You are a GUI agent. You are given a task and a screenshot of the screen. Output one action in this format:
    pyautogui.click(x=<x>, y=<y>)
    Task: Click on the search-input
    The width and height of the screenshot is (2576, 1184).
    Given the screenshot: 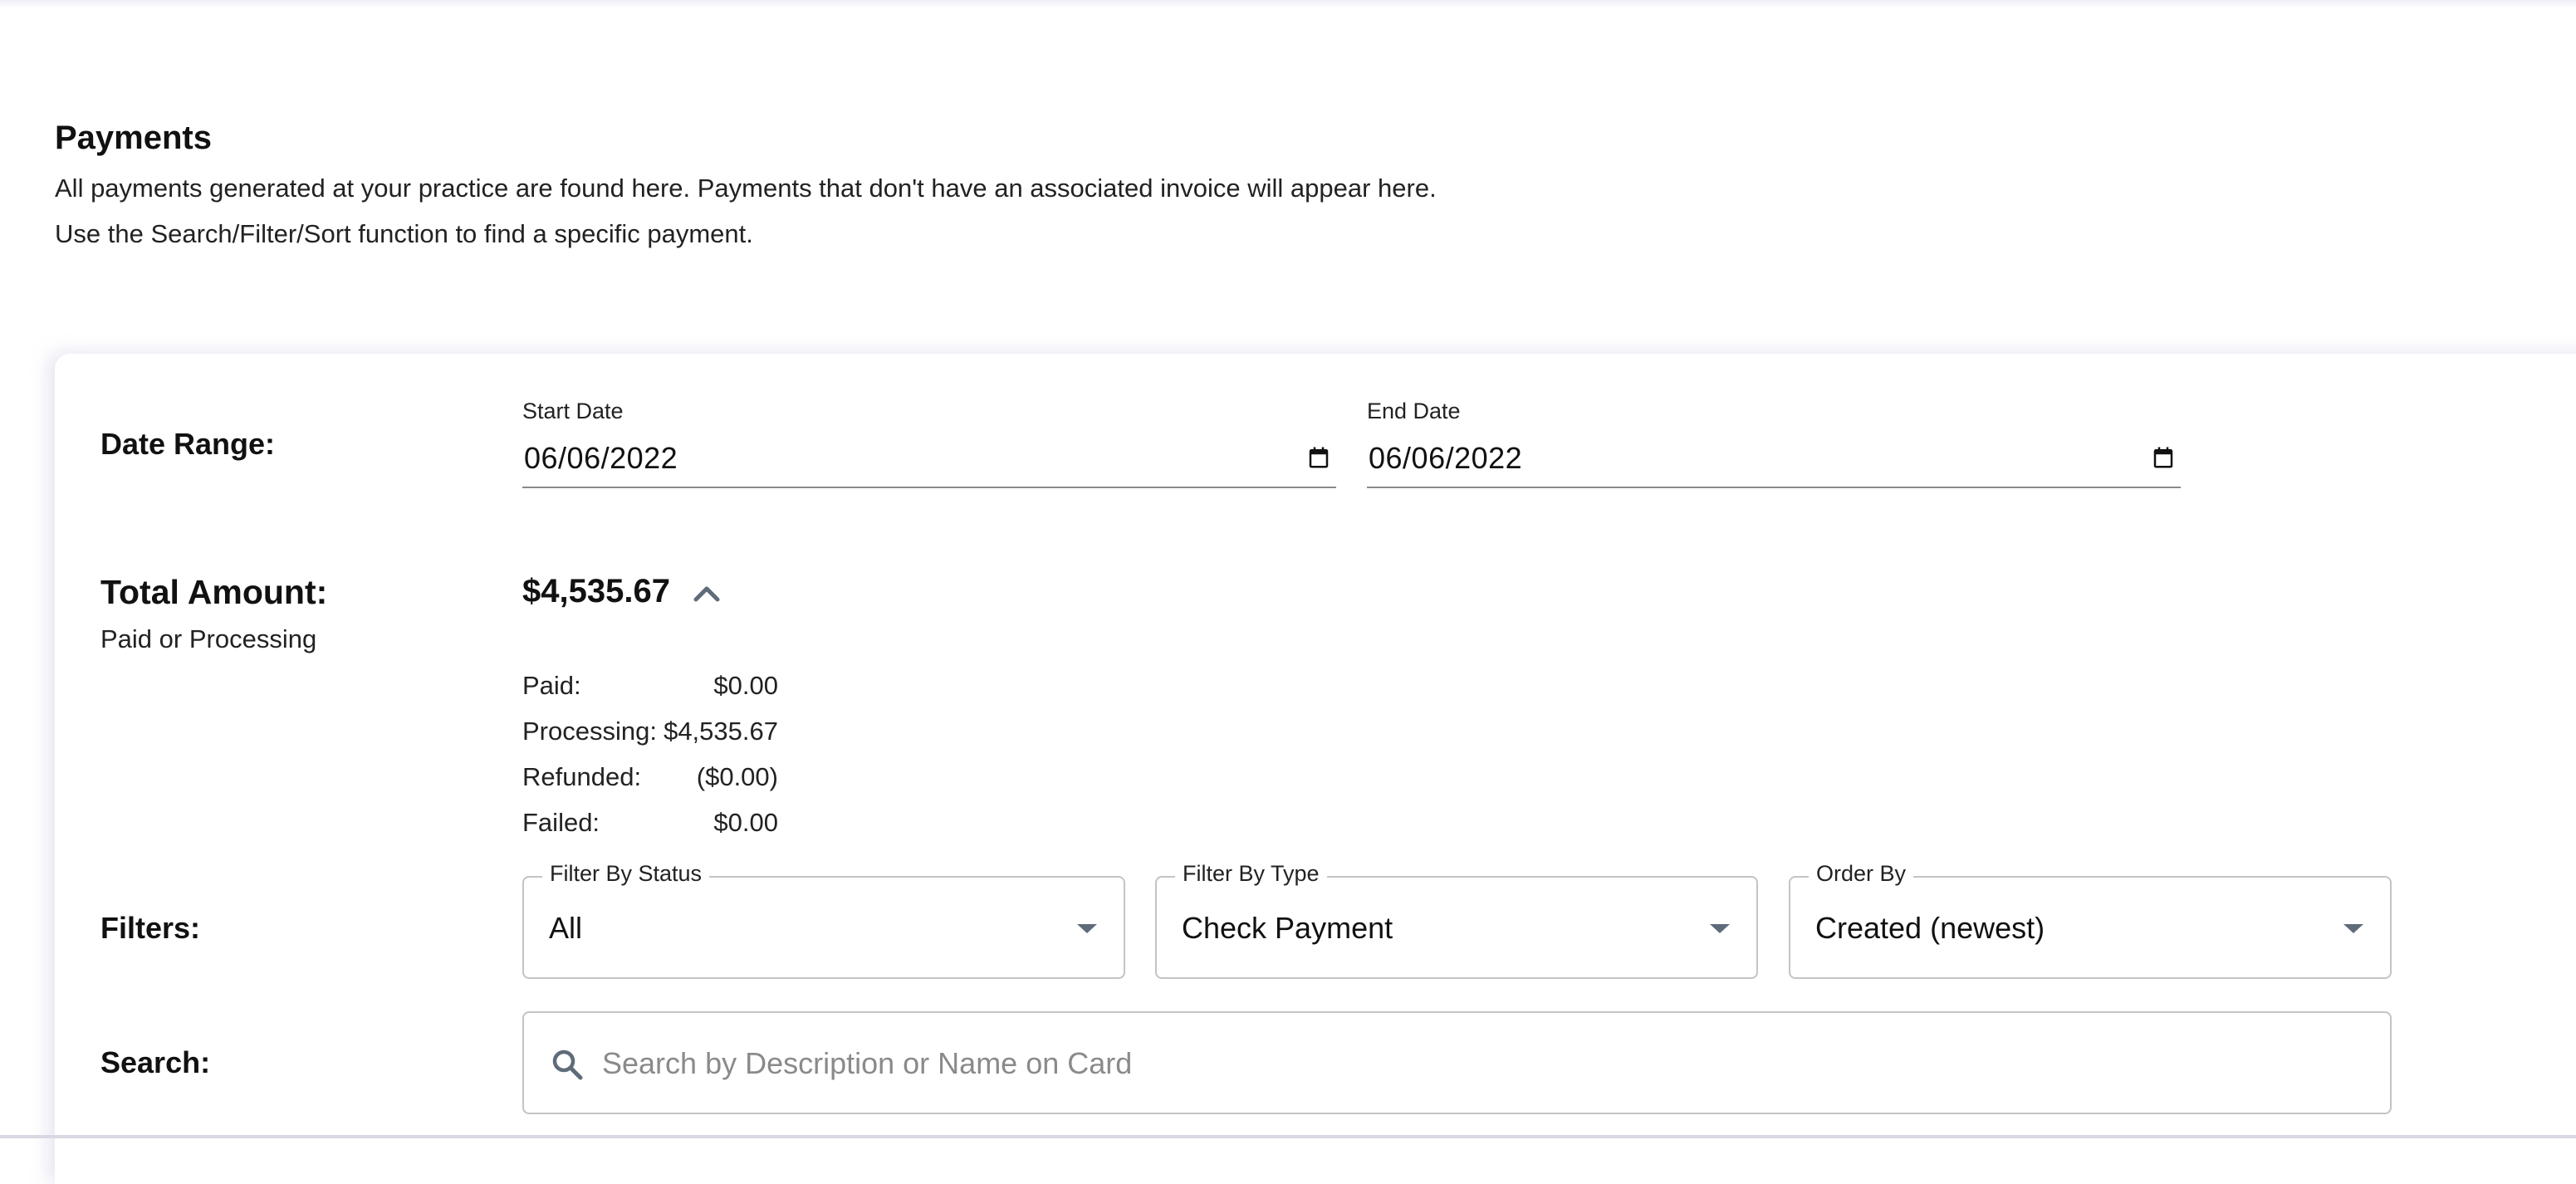 What is the action you would take?
    pyautogui.click(x=1474, y=1063)
    